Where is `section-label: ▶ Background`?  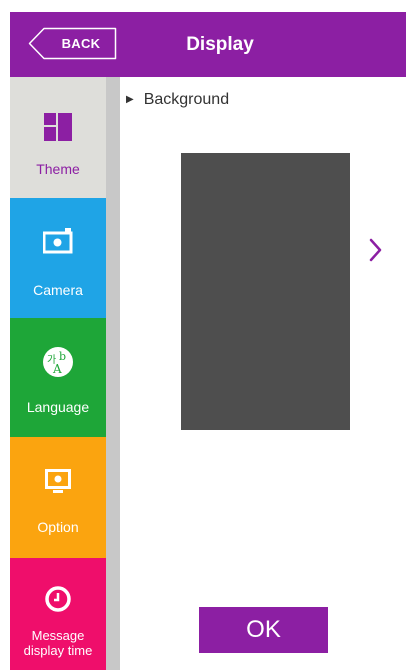 section-label: ▶ Background is located at coordinates (177, 100).